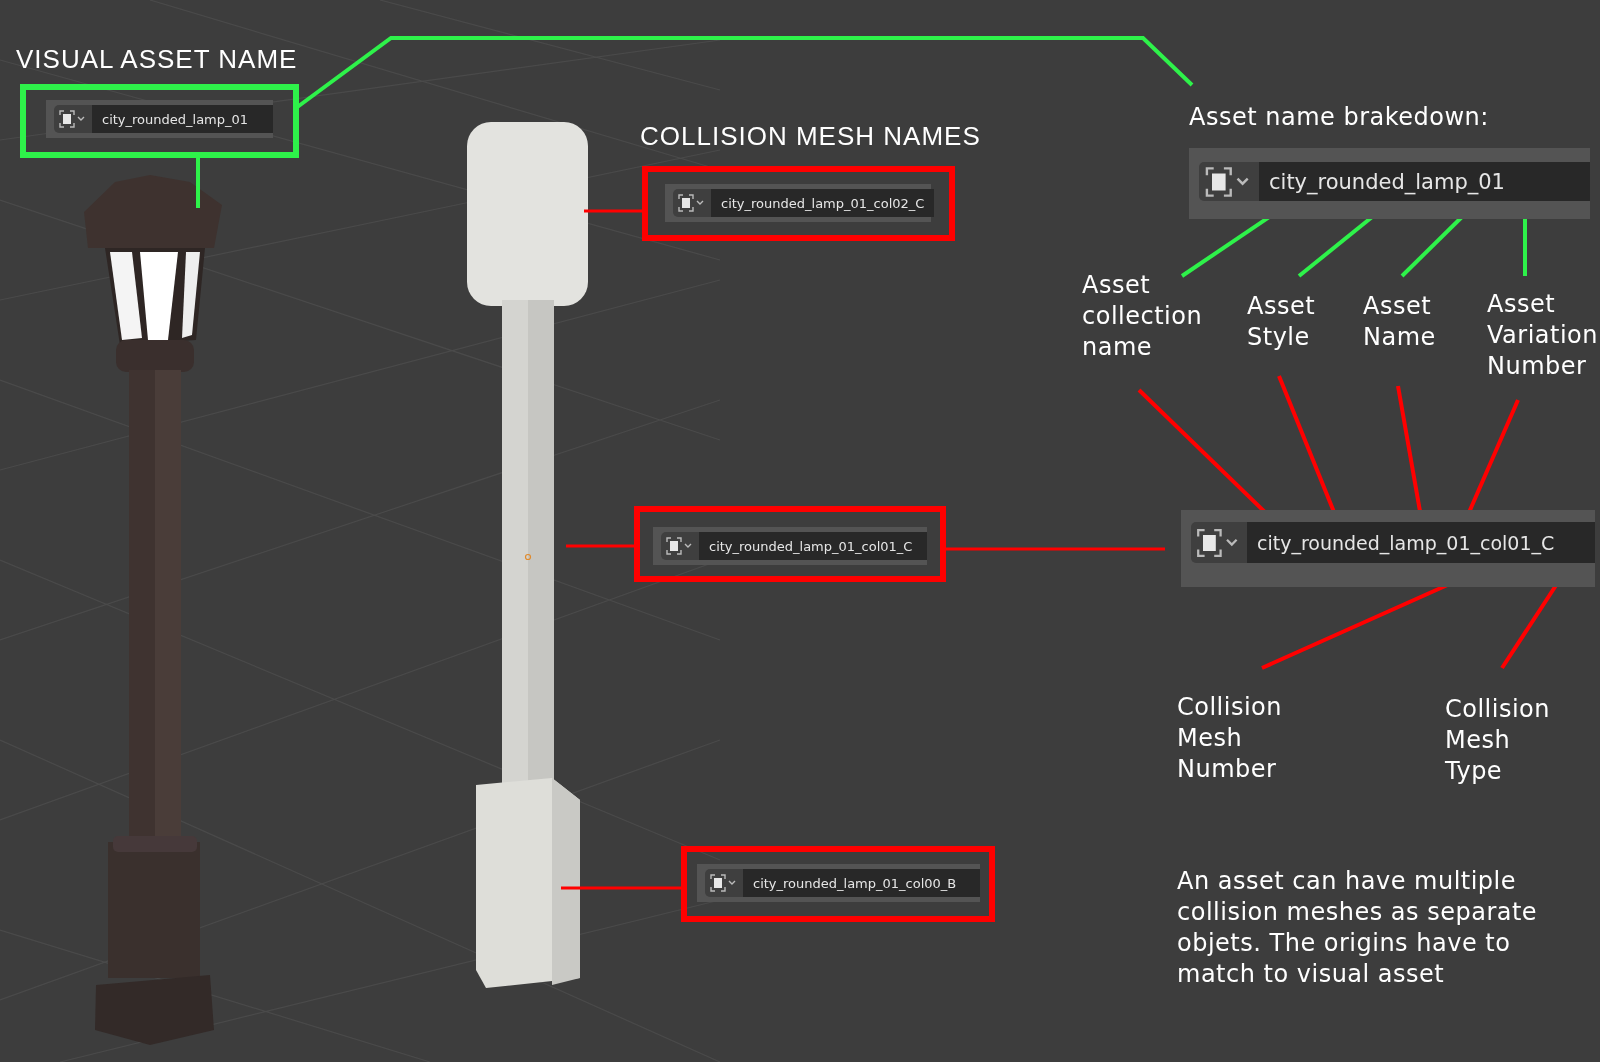 The image size is (1600, 1062). What do you see at coordinates (1542, 335) in the screenshot?
I see `part-label: Asset Variation Number` at bounding box center [1542, 335].